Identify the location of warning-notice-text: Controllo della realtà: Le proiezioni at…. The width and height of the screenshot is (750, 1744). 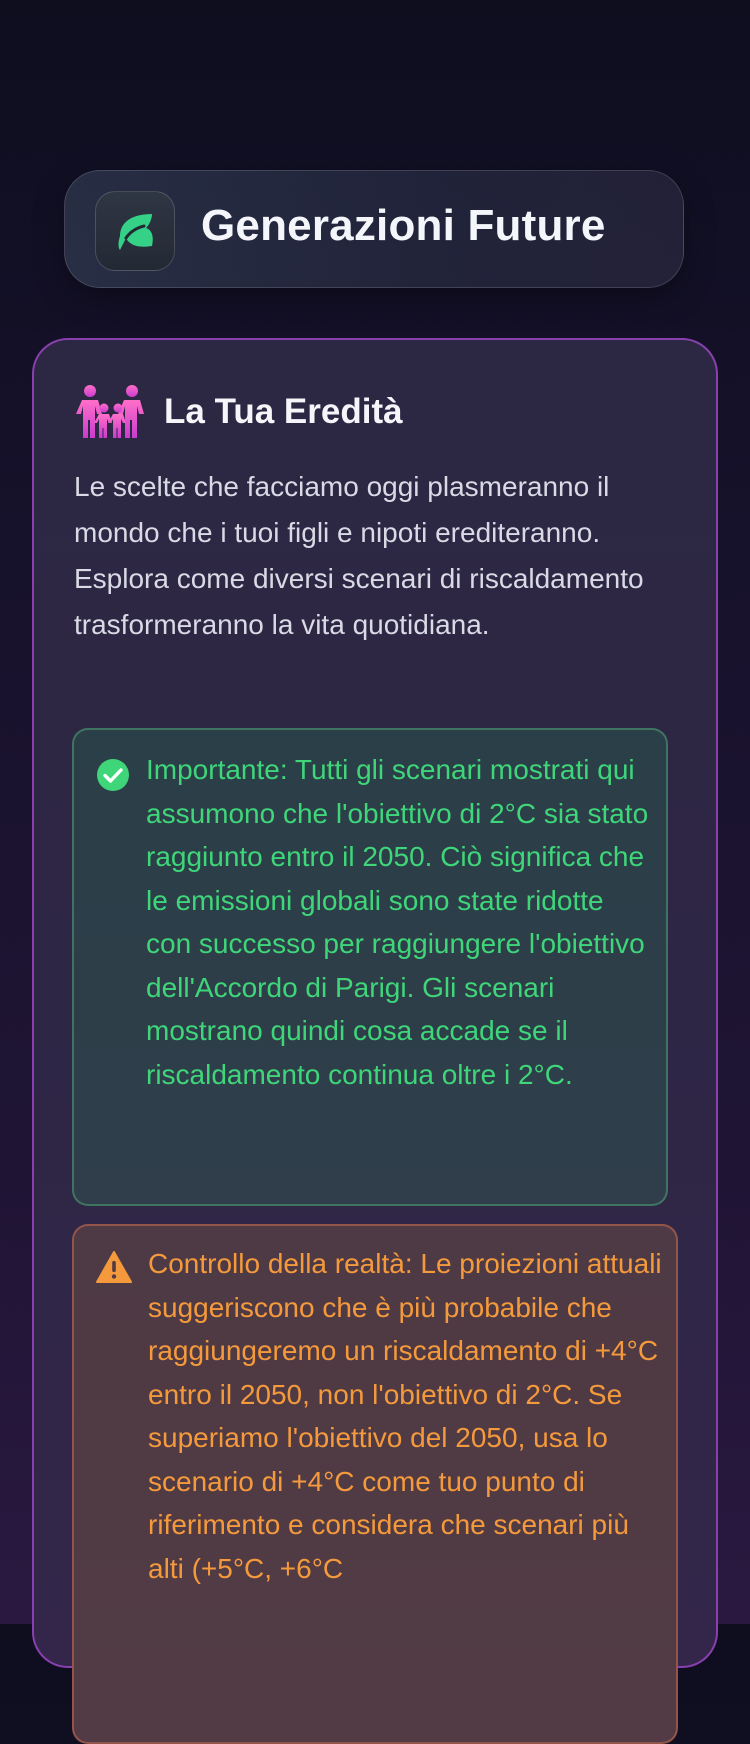
(405, 1416).